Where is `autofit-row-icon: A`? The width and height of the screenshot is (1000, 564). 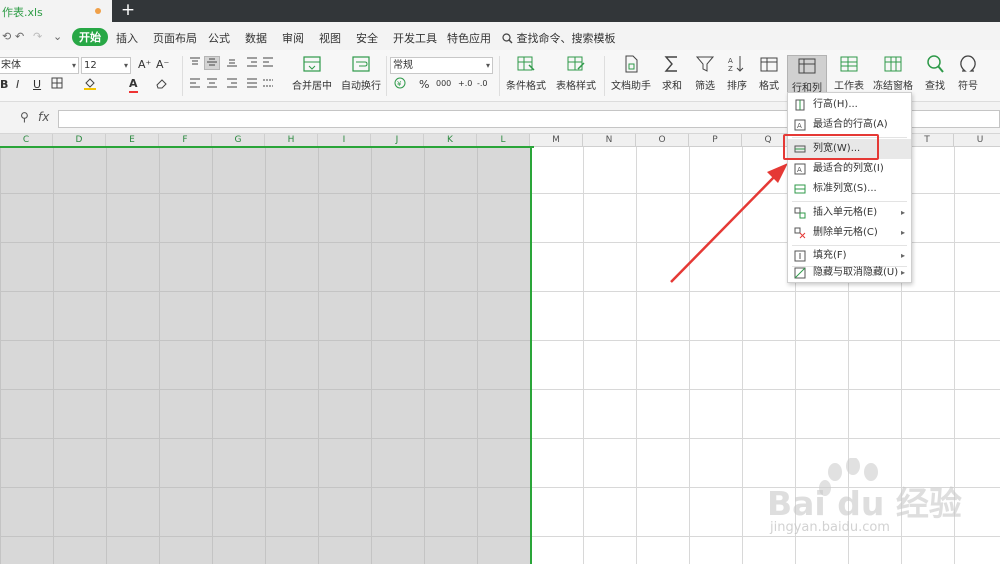 autofit-row-icon: A is located at coordinates (800, 125).